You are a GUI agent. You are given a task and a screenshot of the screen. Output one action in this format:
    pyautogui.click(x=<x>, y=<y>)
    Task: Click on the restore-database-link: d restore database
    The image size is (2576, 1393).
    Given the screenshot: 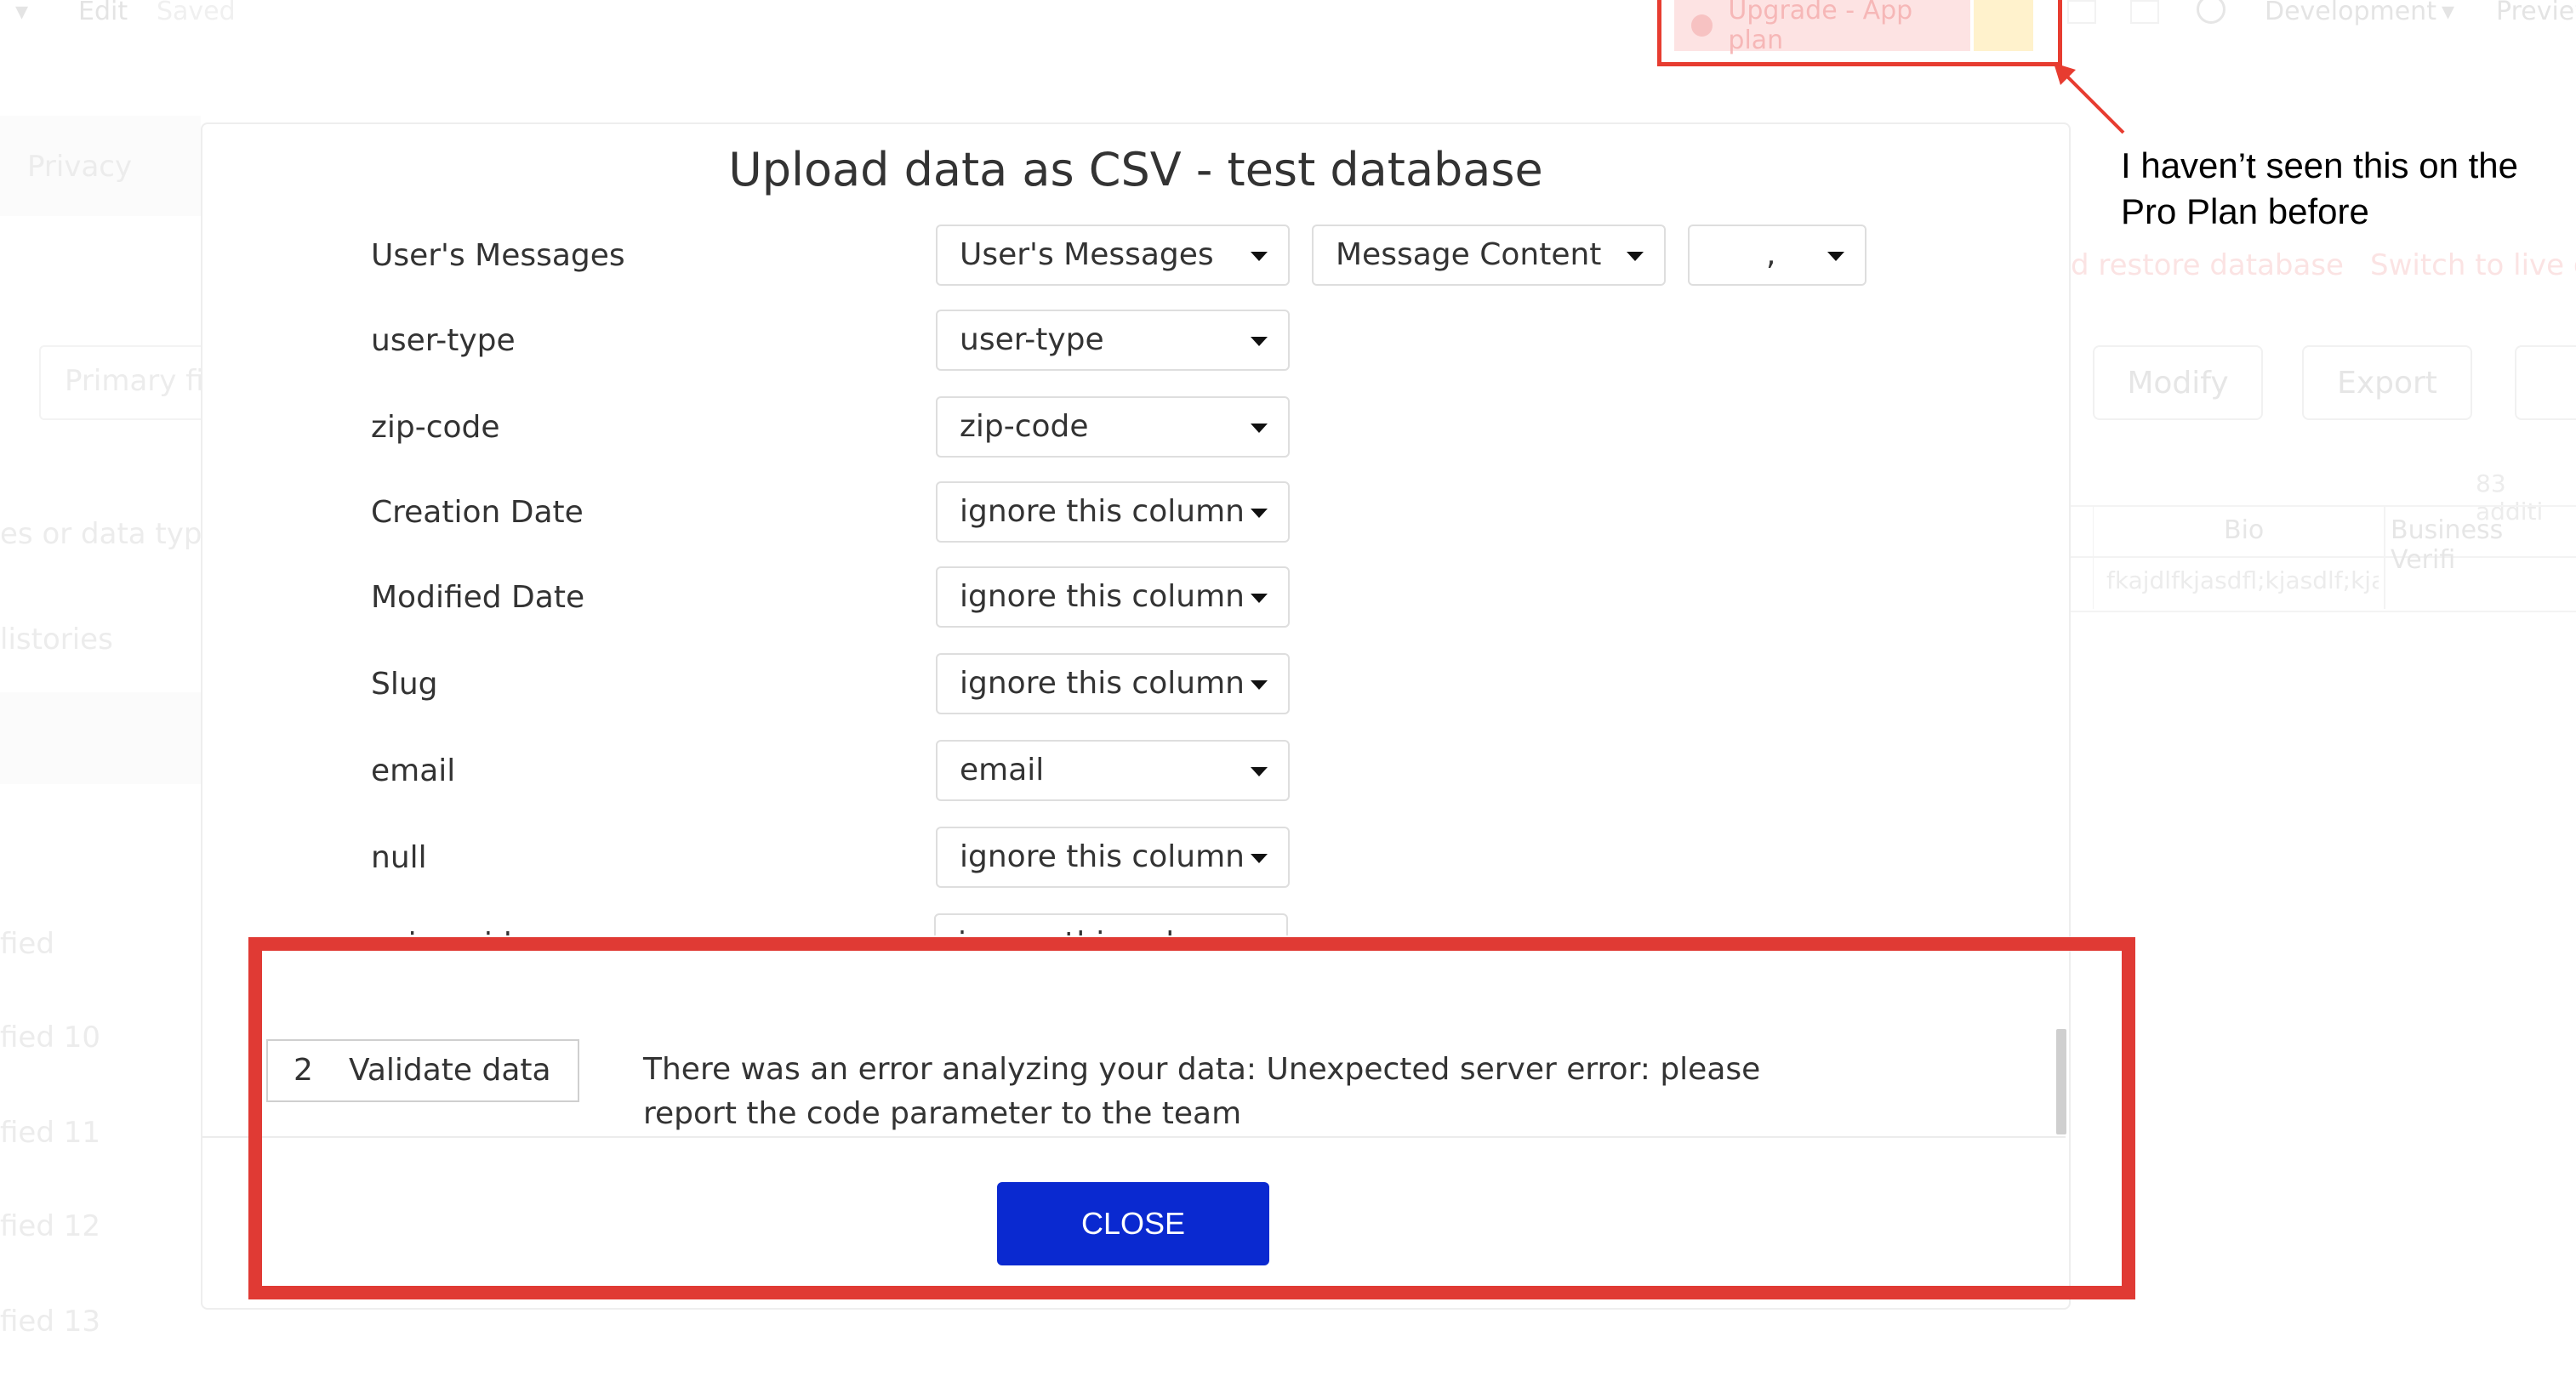 What is the action you would take?
    pyautogui.click(x=2208, y=265)
    